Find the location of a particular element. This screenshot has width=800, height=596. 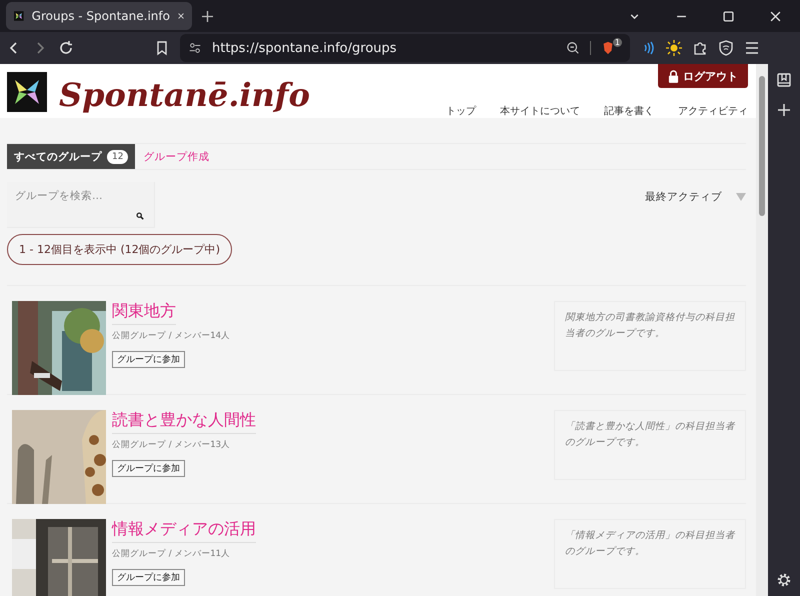

add-icon is located at coordinates (784, 110).